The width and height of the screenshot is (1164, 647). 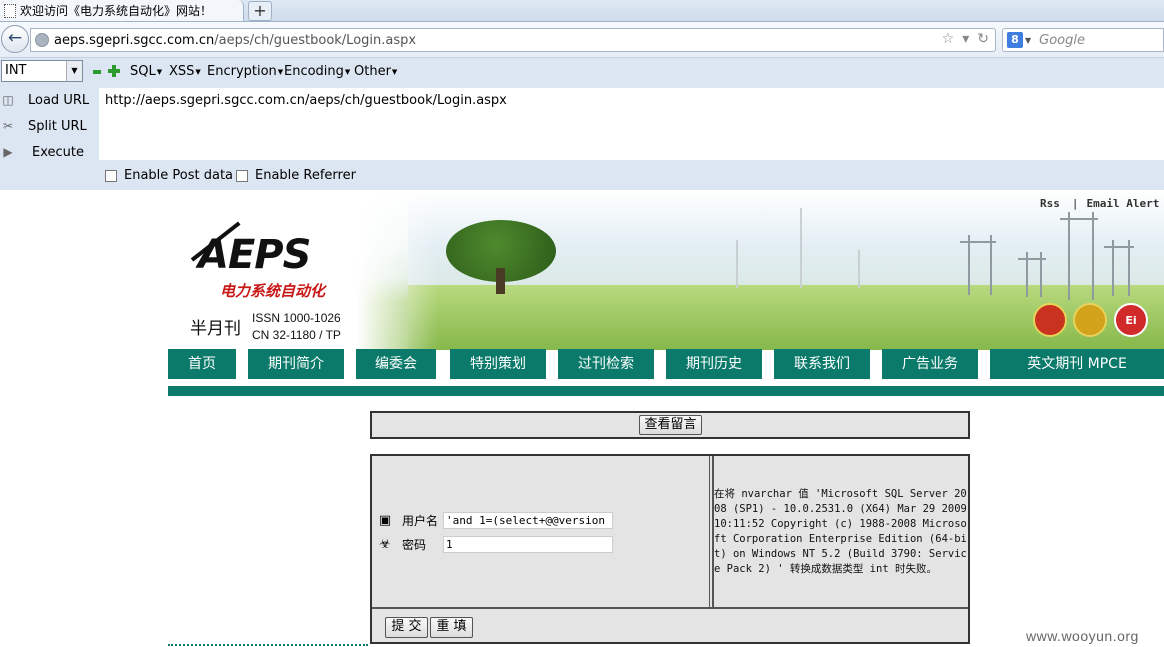 What do you see at coordinates (375, 71) in the screenshot?
I see `menu-other: Other▼` at bounding box center [375, 71].